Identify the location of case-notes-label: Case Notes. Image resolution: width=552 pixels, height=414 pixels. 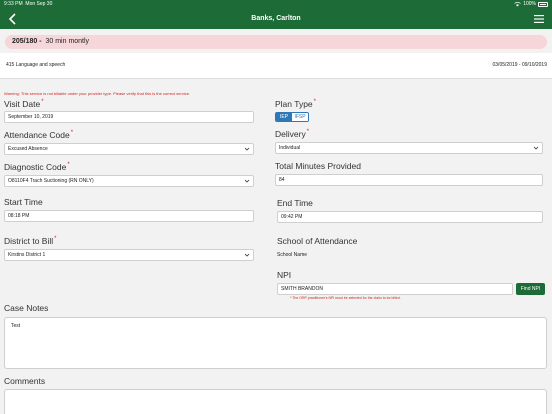
(26, 308).